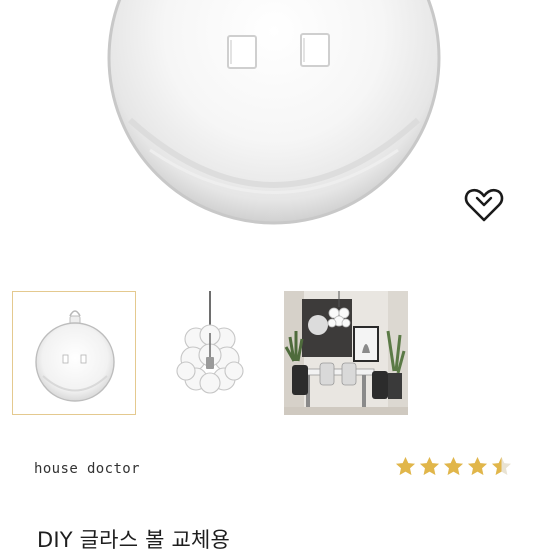 This screenshot has width=555, height=555. What do you see at coordinates (210, 342) in the screenshot?
I see `glass-bubble-pendant-lamp` at bounding box center [210, 342].